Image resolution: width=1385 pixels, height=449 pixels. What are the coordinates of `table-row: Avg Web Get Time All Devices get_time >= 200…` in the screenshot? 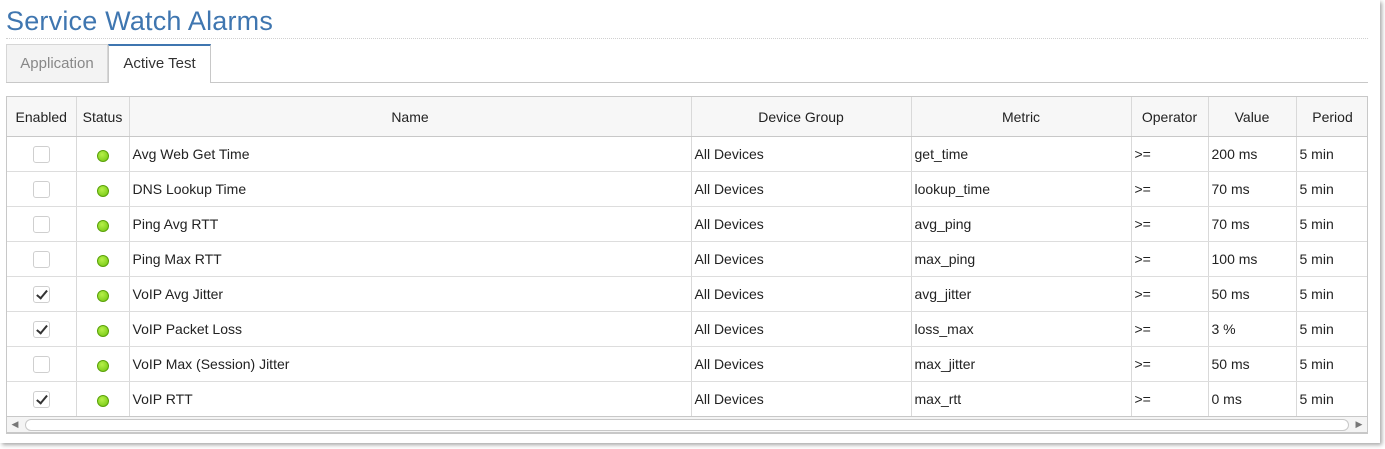 It's located at (687, 154).